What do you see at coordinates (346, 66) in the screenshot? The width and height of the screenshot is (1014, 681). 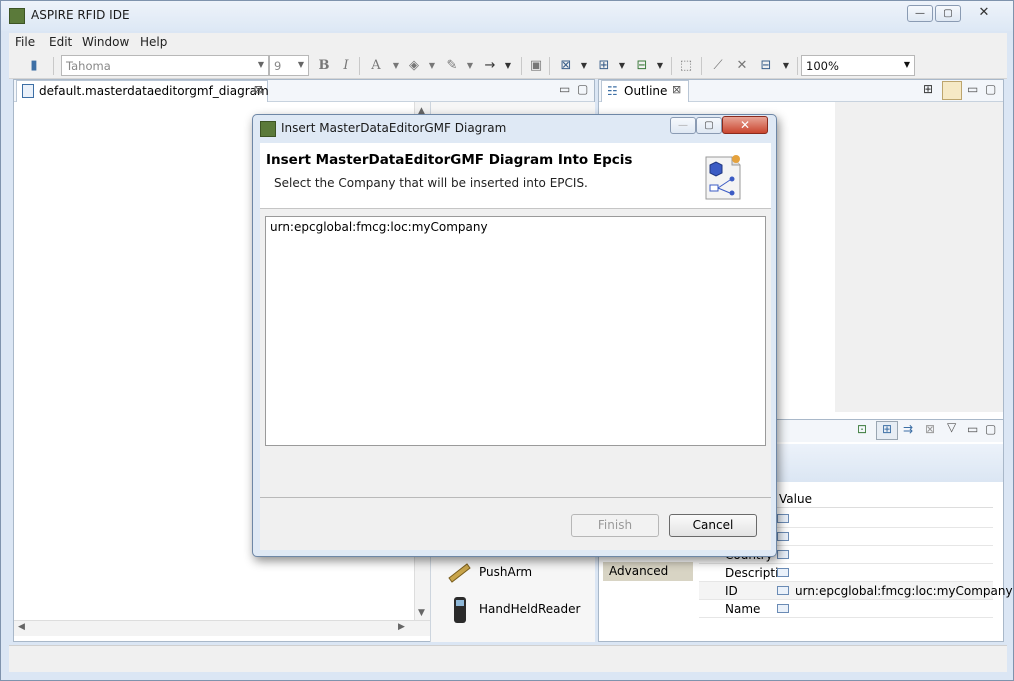 I see `italic-icon: I` at bounding box center [346, 66].